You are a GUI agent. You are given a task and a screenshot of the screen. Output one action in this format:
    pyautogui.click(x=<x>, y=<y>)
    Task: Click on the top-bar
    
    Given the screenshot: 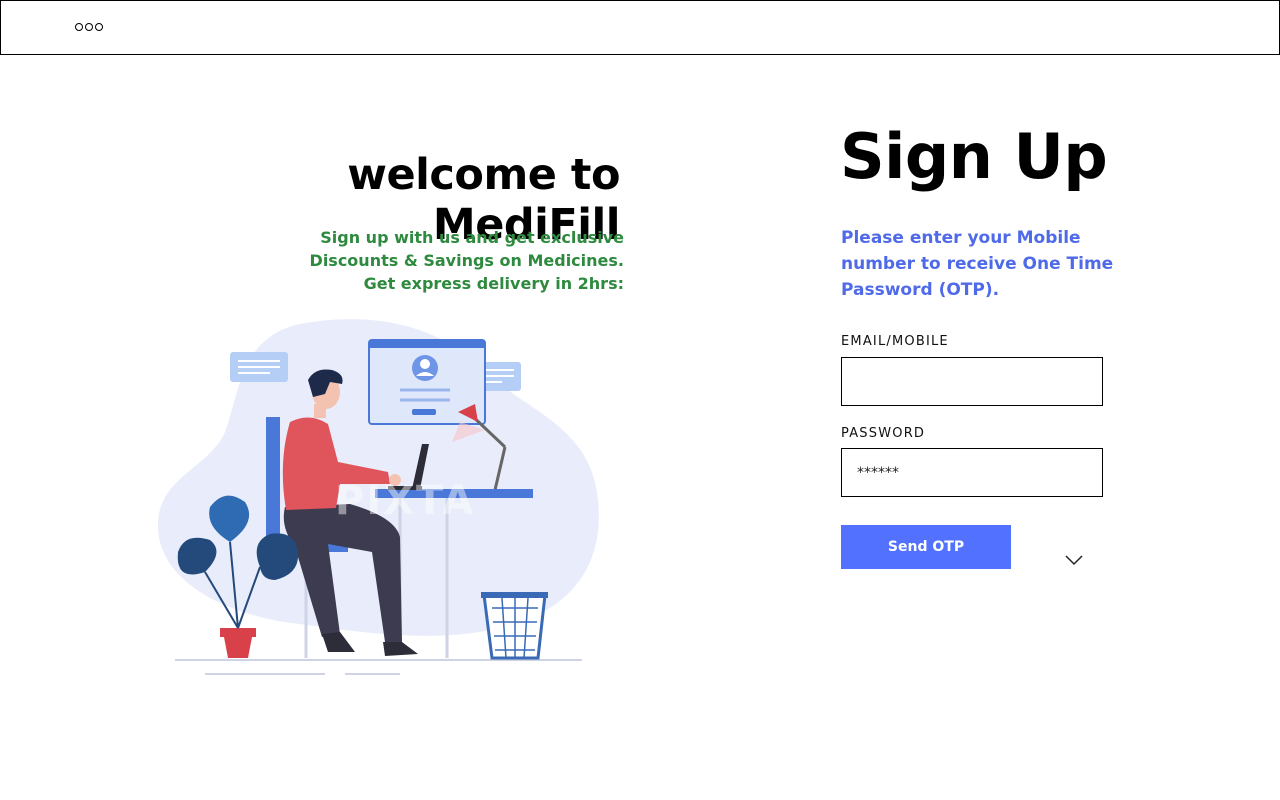 What is the action you would take?
    pyautogui.click(x=640, y=27)
    